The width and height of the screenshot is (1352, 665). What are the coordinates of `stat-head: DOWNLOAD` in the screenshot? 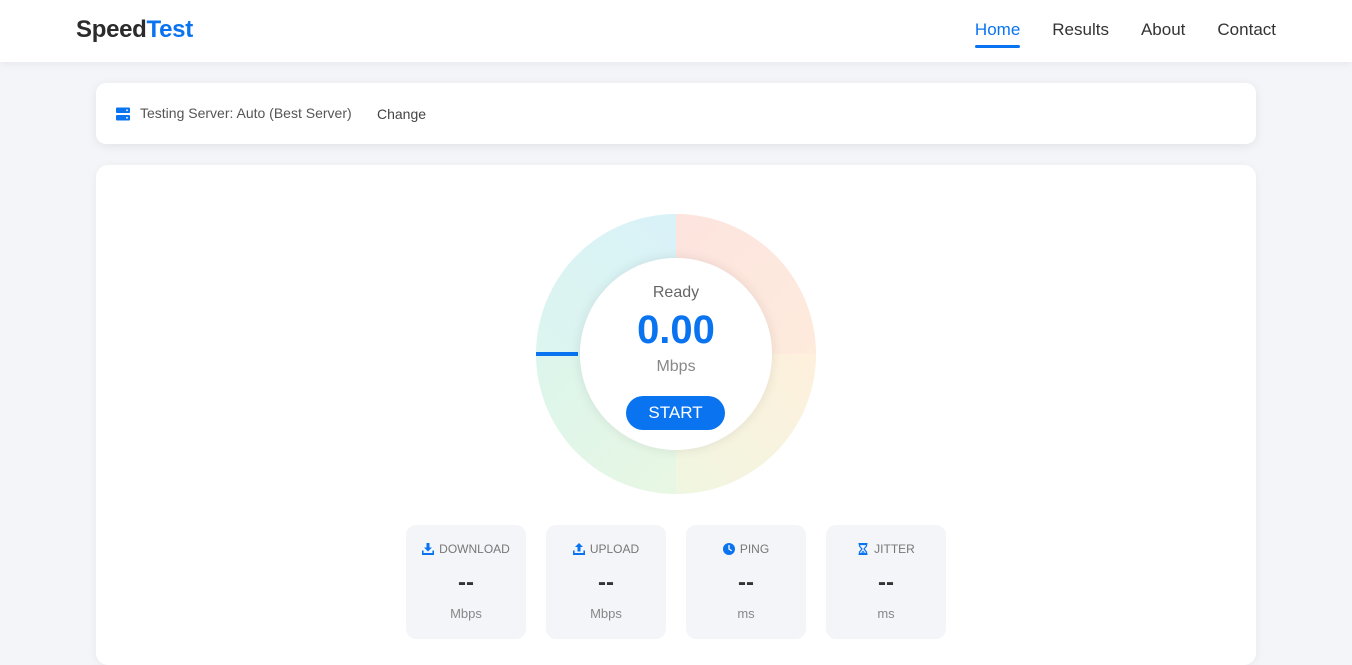 It's located at (466, 549).